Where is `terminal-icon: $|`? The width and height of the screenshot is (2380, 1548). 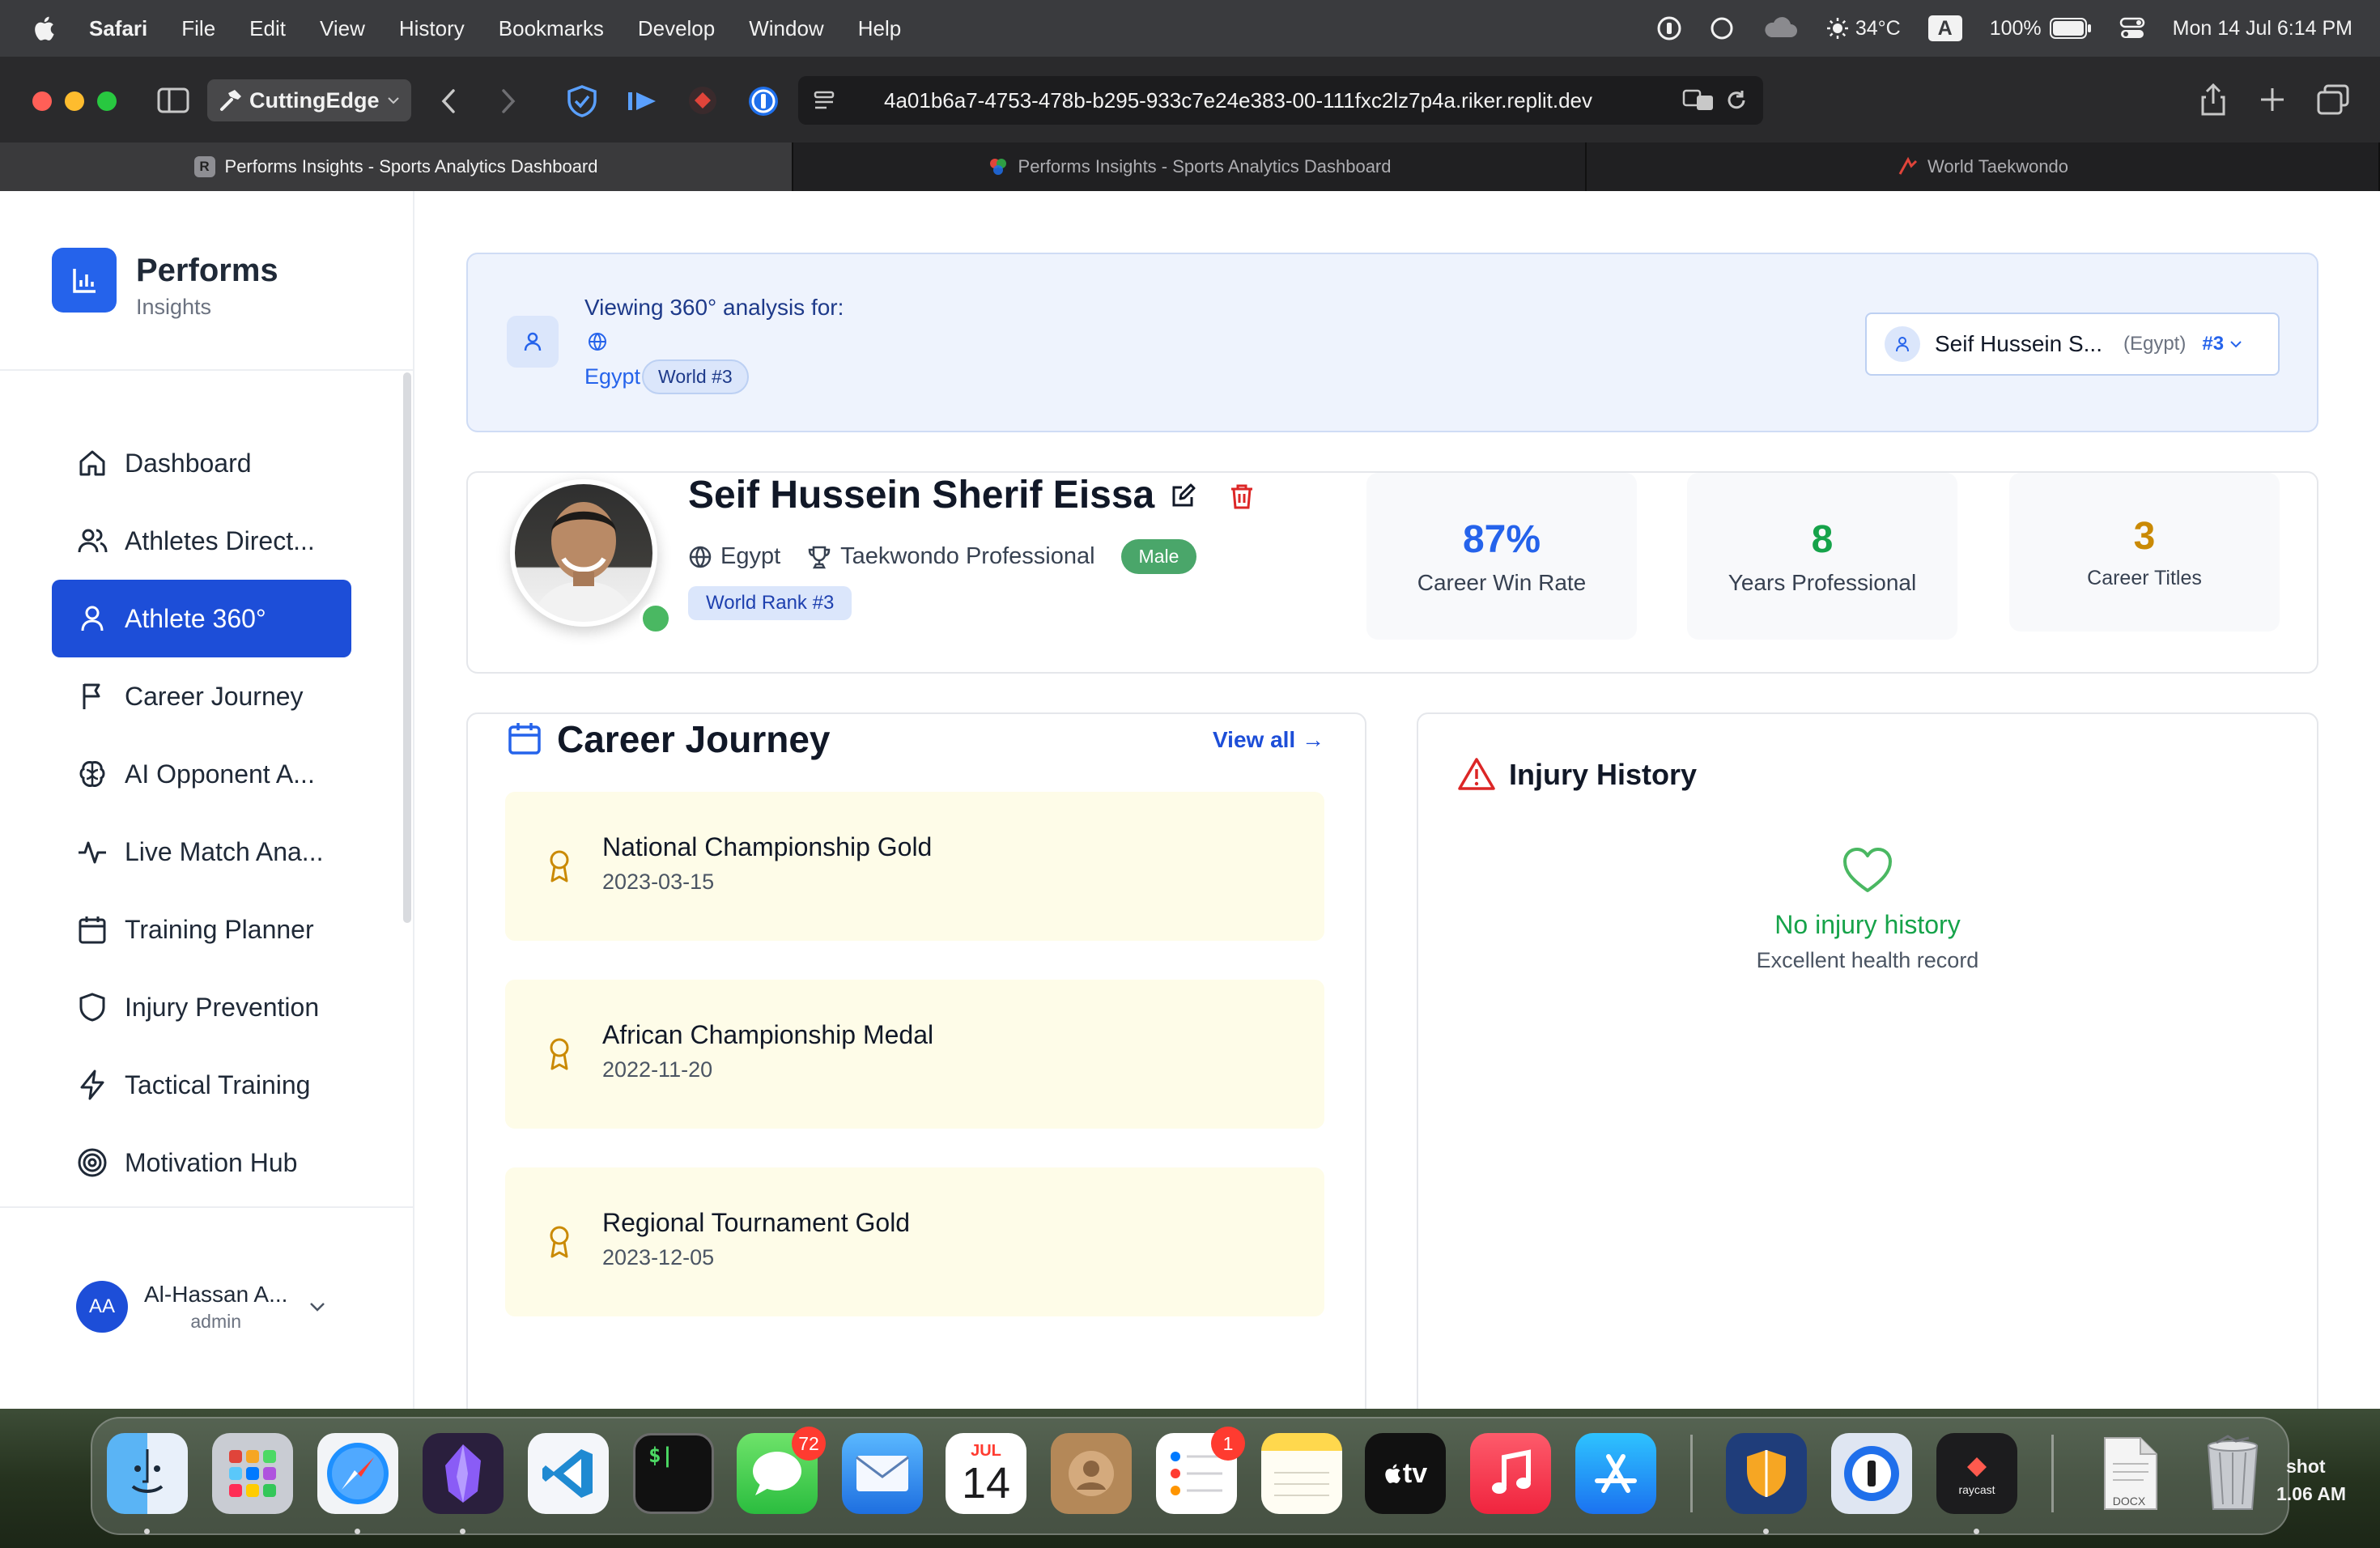
terminal-icon: $| is located at coordinates (673, 1473).